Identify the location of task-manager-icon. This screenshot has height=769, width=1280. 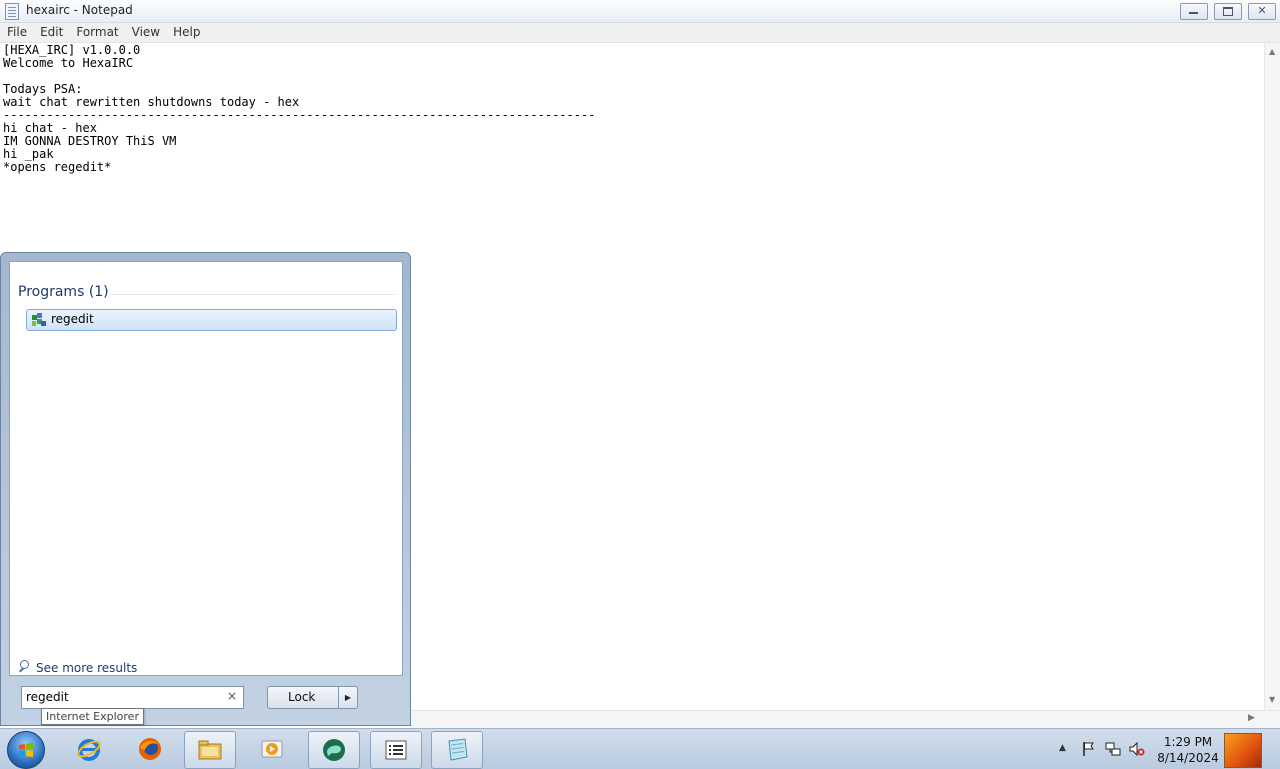
(396, 750).